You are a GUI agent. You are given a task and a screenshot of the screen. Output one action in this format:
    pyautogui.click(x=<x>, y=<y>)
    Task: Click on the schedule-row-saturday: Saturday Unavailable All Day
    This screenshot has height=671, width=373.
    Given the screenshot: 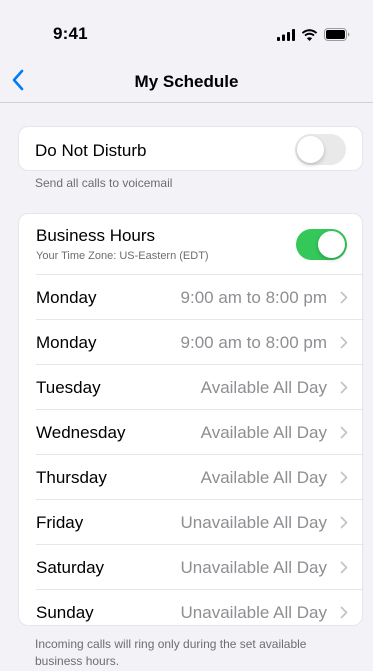 What is the action you would take?
    pyautogui.click(x=200, y=566)
    